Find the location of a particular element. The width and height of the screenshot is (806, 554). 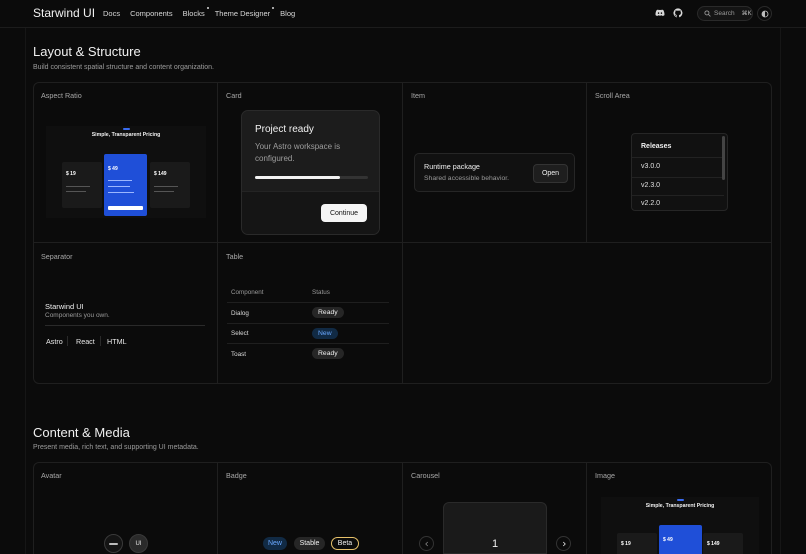

progress-bar is located at coordinates (311, 177).